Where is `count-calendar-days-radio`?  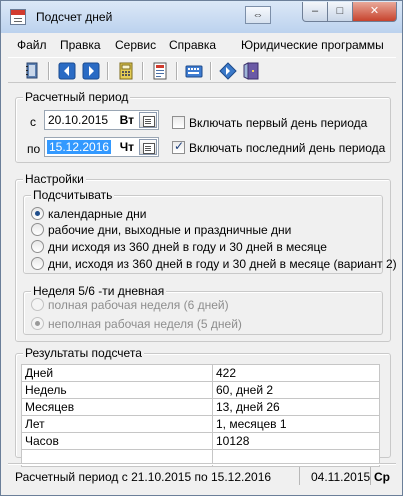 count-calendar-days-radio is located at coordinates (37, 213).